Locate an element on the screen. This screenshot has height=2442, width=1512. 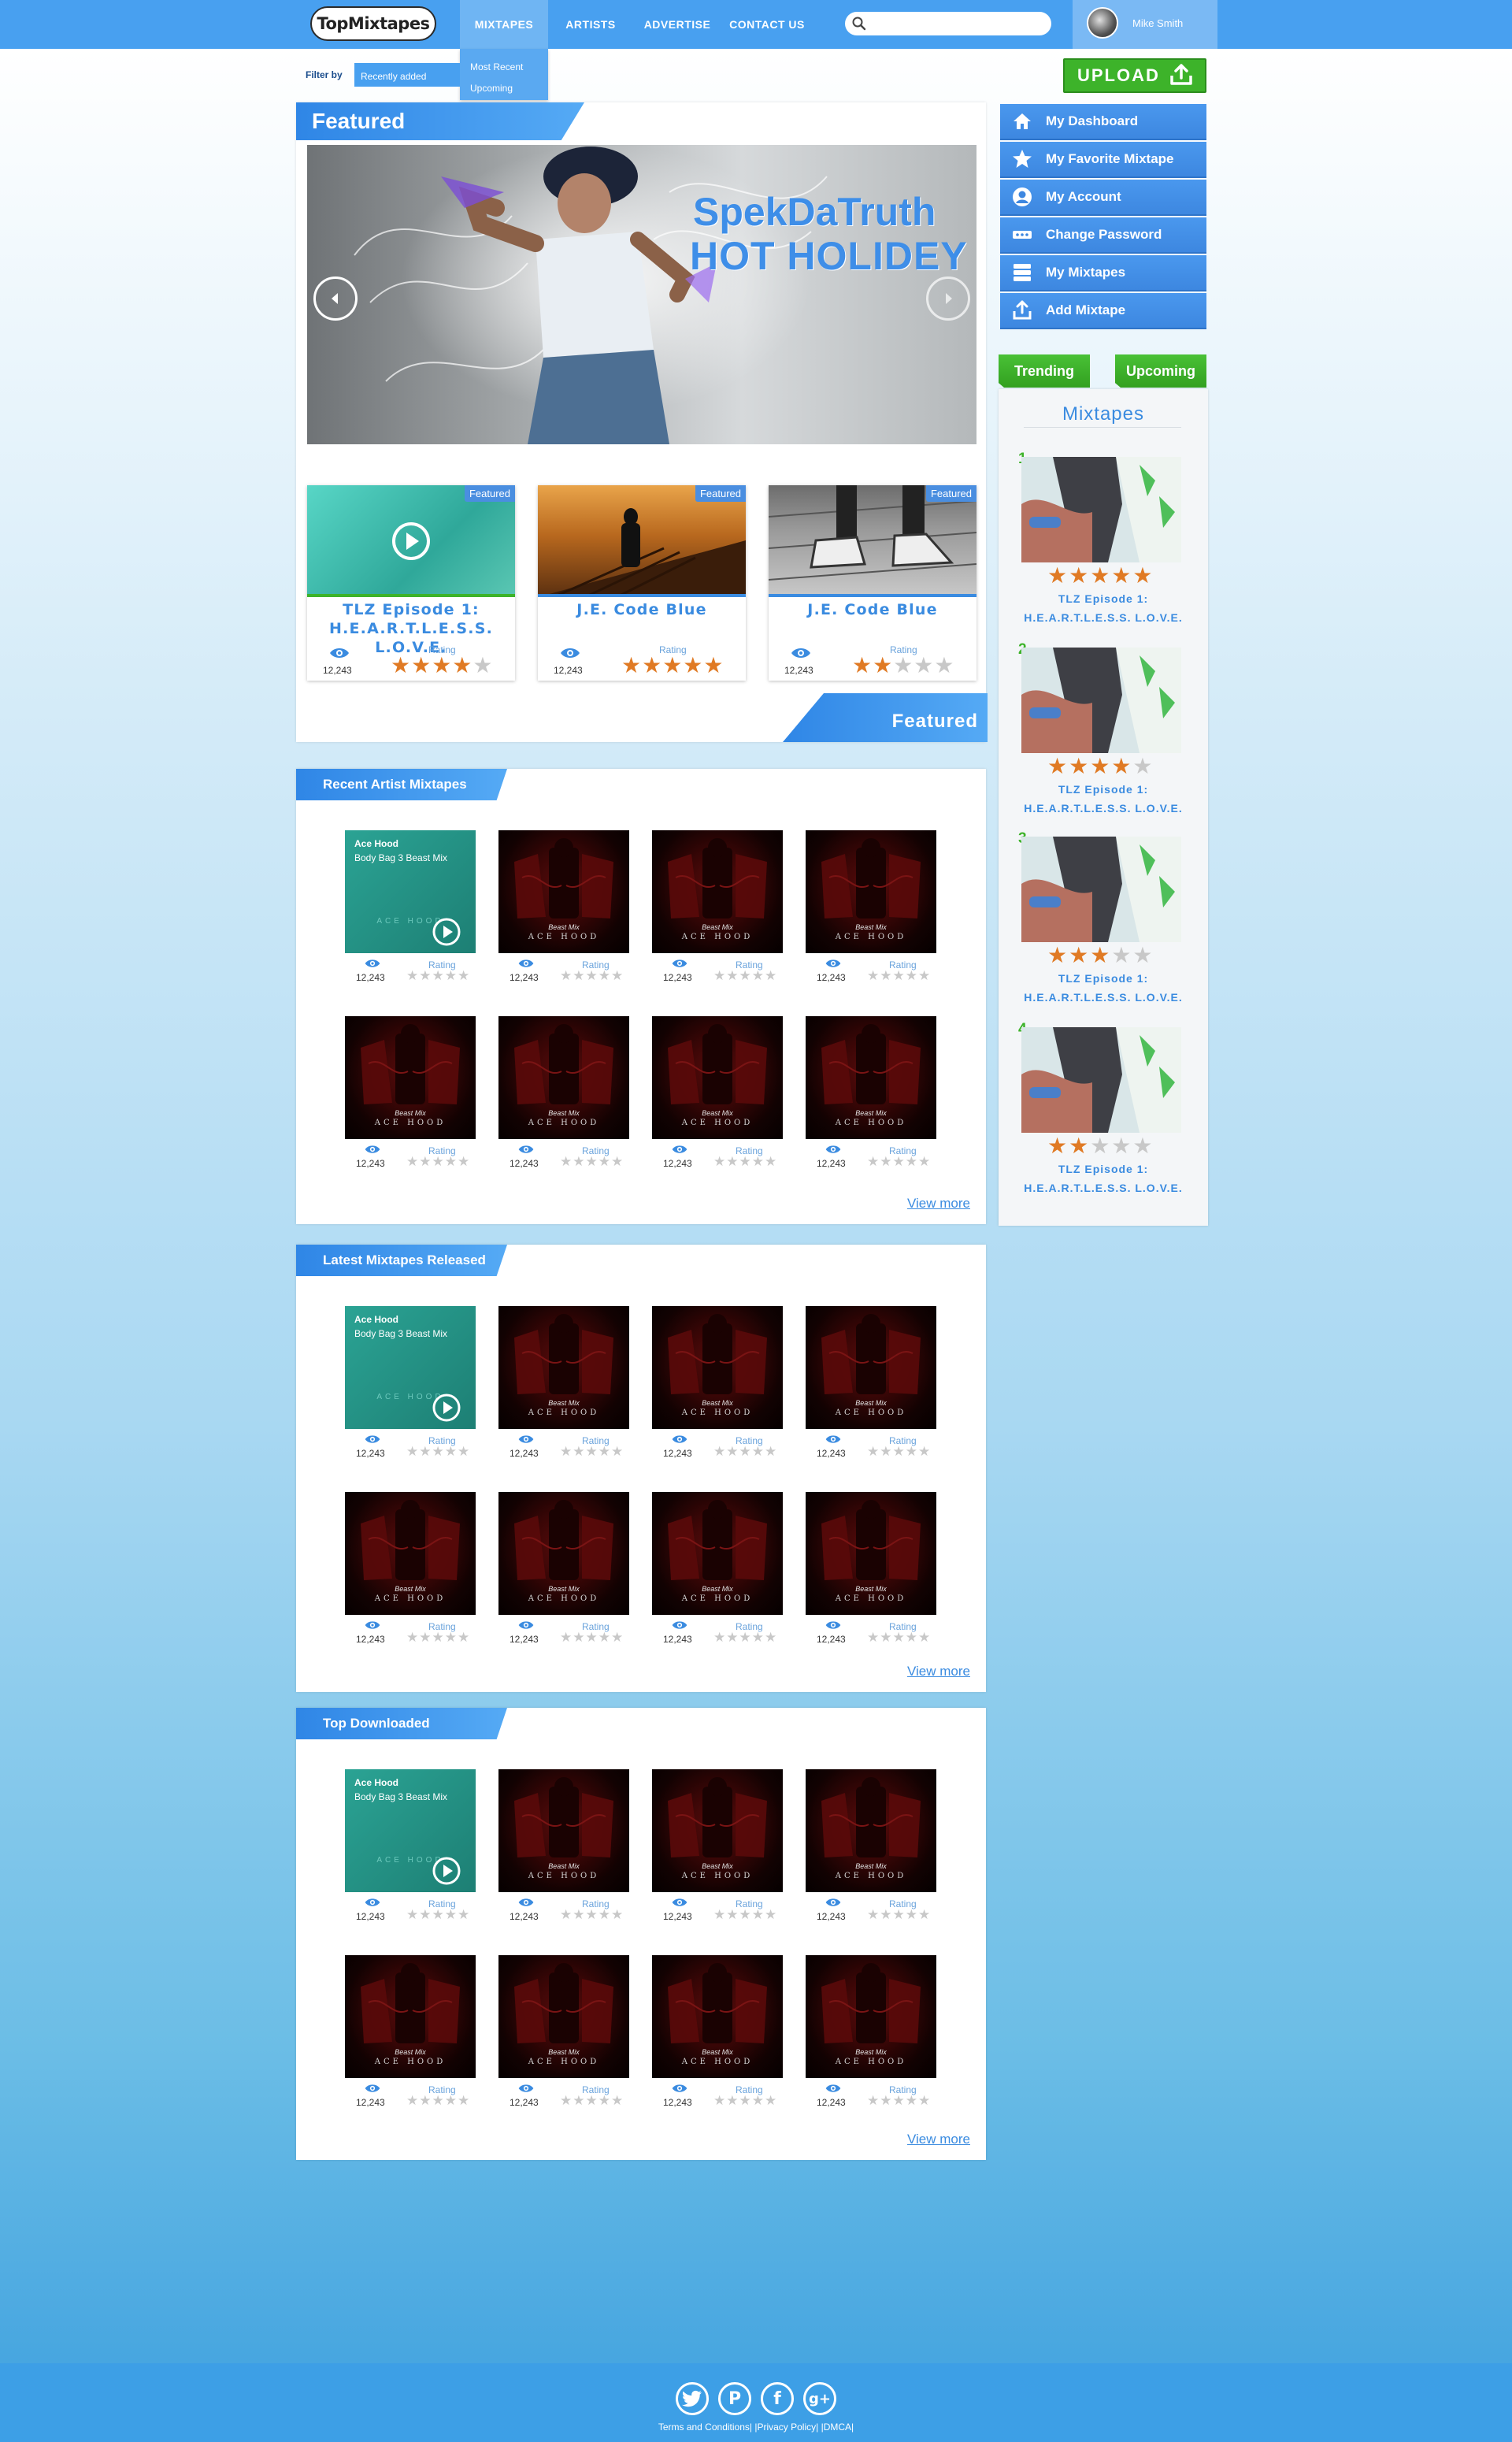
google-plus-icon: g+ is located at coordinates (819, 2398).